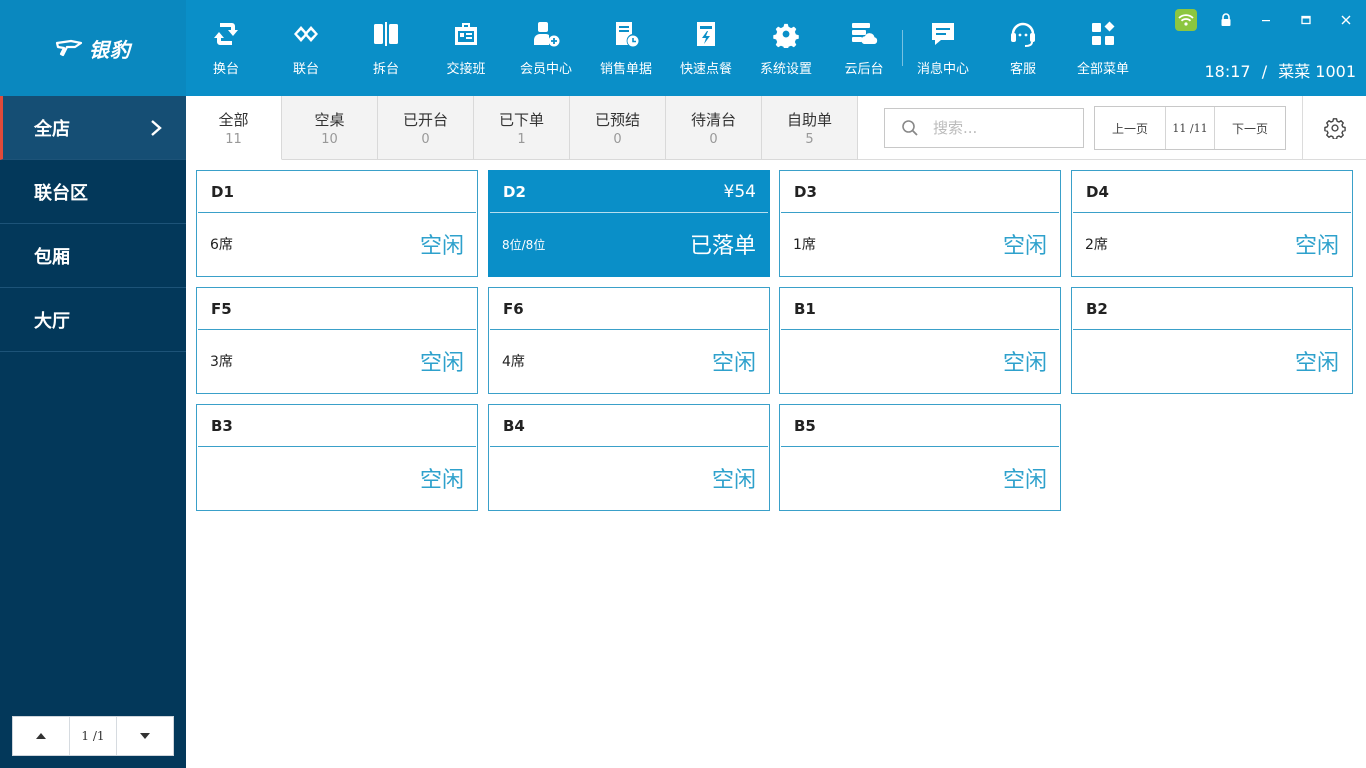  I want to click on table-seats: 1席, so click(804, 245).